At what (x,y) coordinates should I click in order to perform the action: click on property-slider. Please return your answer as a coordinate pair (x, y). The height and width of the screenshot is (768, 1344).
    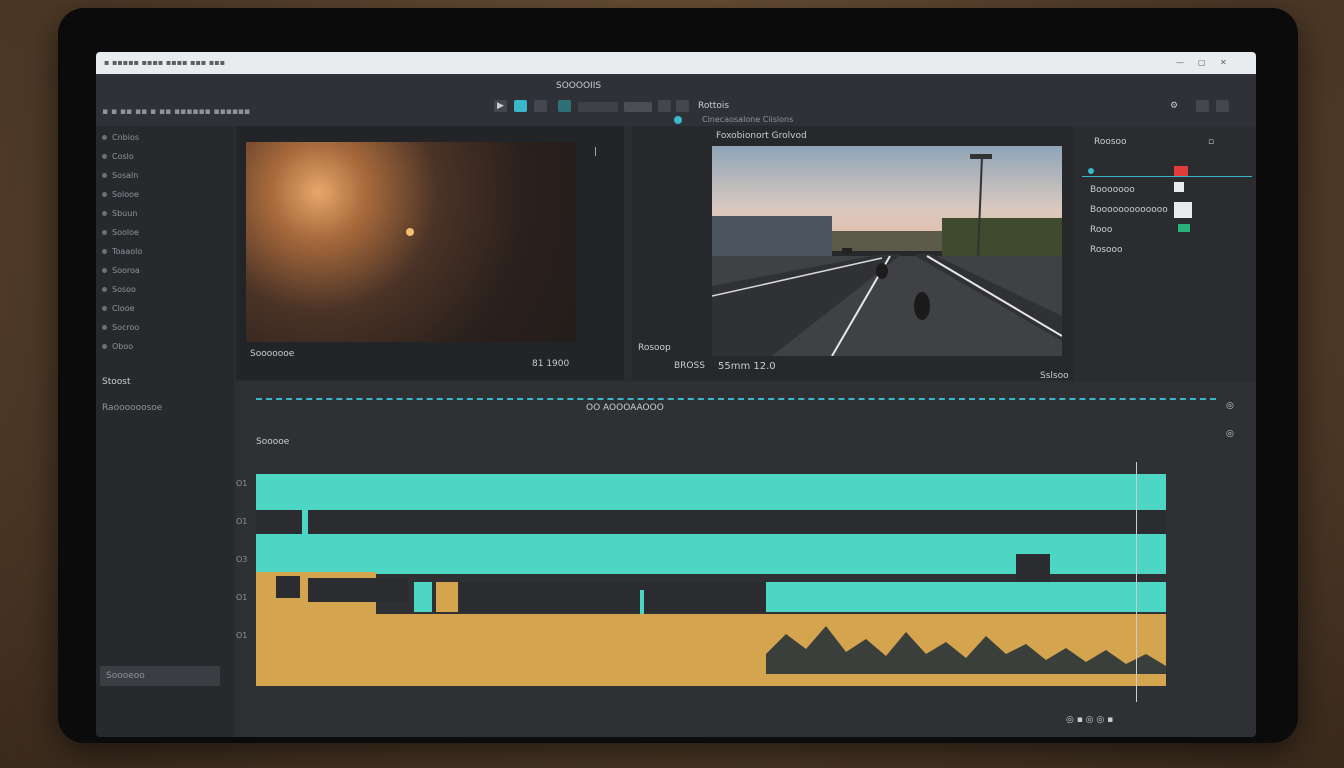
    Looking at the image, I should click on (1167, 171).